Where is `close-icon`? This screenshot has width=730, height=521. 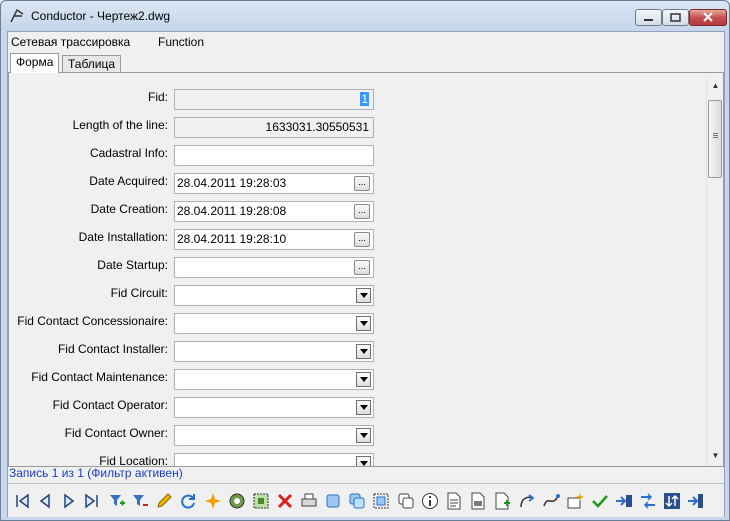 close-icon is located at coordinates (708, 17).